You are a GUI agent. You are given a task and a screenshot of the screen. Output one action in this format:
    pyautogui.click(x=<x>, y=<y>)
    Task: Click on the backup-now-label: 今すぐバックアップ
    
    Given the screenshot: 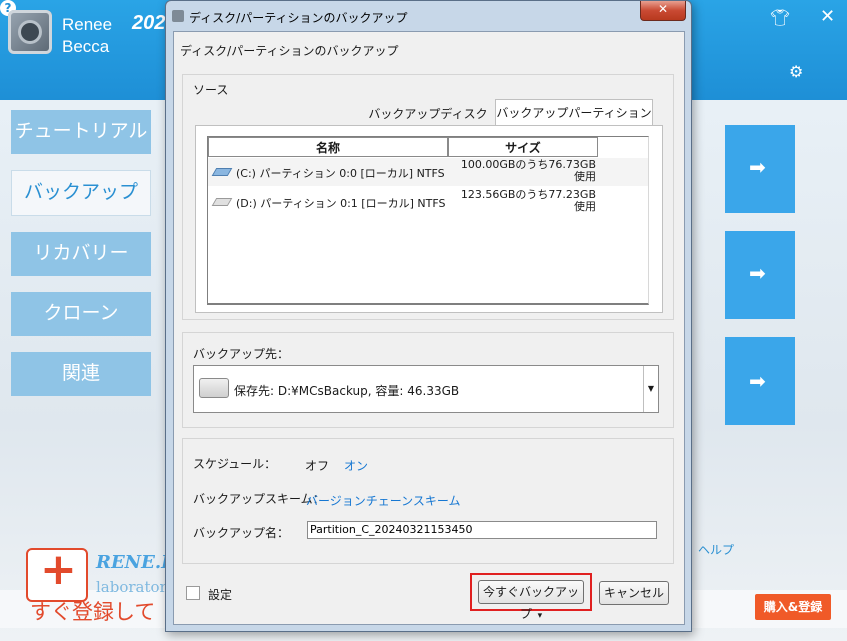 What is the action you would take?
    pyautogui.click(x=530, y=603)
    